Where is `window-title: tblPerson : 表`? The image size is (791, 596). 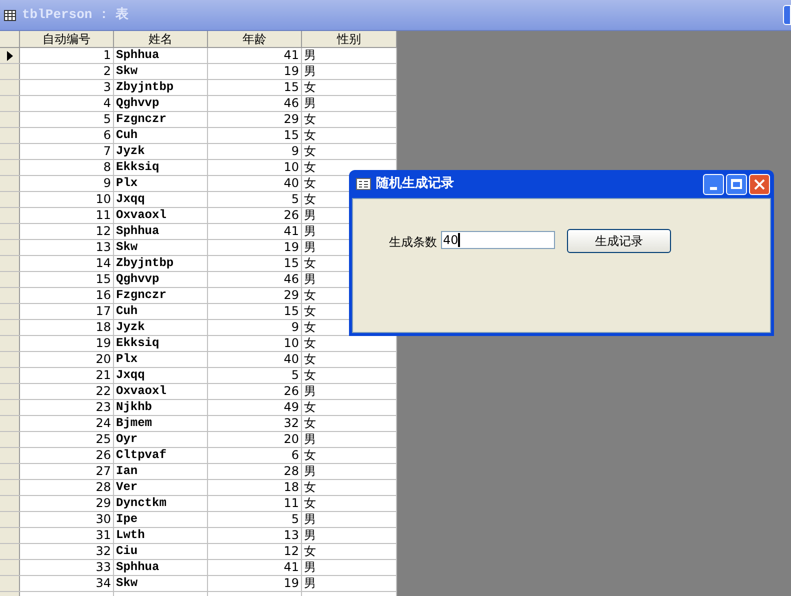
window-title: tblPerson : 表 is located at coordinates (75, 15).